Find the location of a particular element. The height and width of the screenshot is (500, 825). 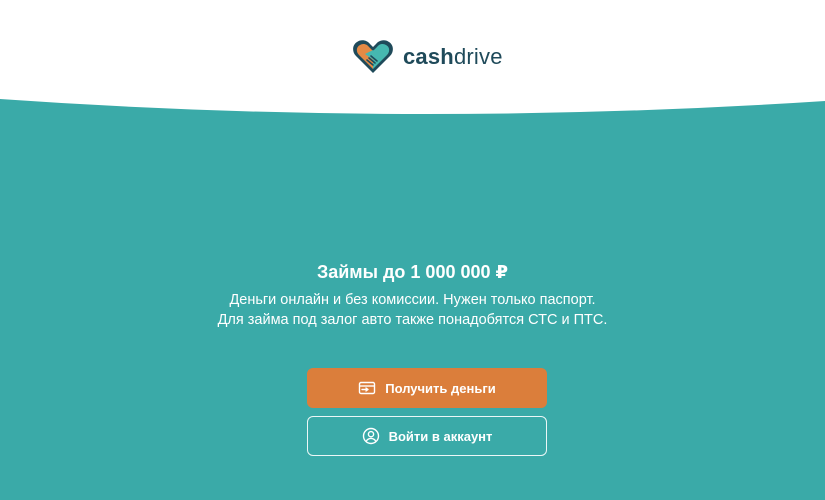

brand-name: cashdrive is located at coordinates (453, 57).